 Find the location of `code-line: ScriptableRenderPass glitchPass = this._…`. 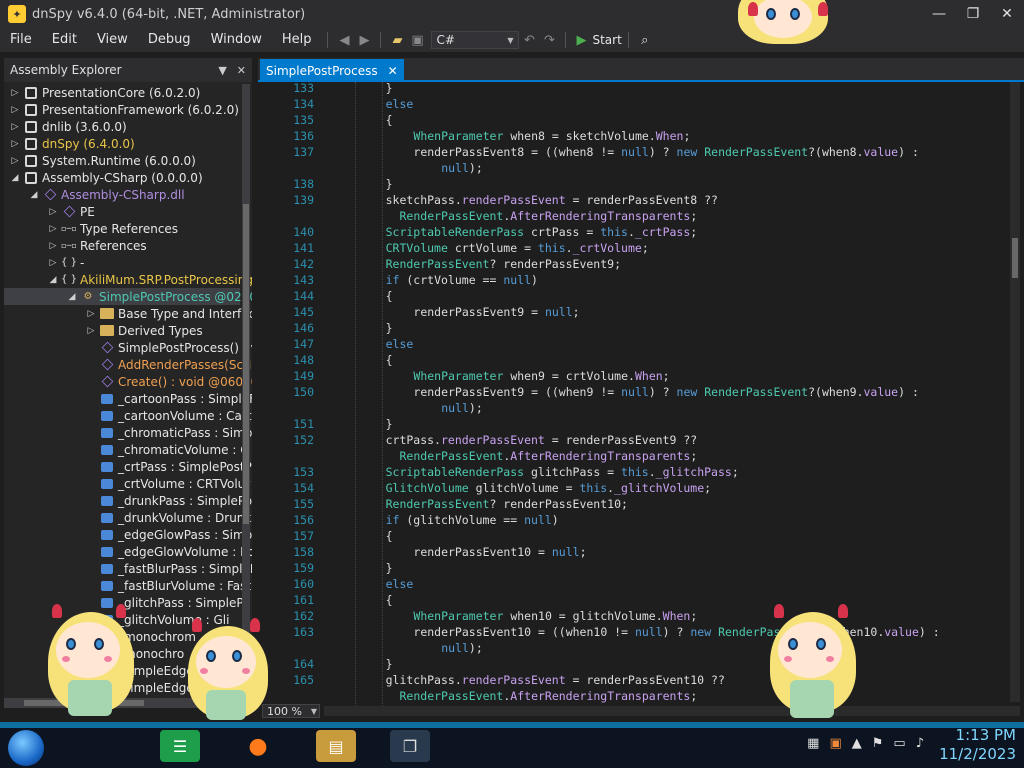

code-line: ScriptableRenderPass glitchPass = this._… is located at coordinates (562, 472).